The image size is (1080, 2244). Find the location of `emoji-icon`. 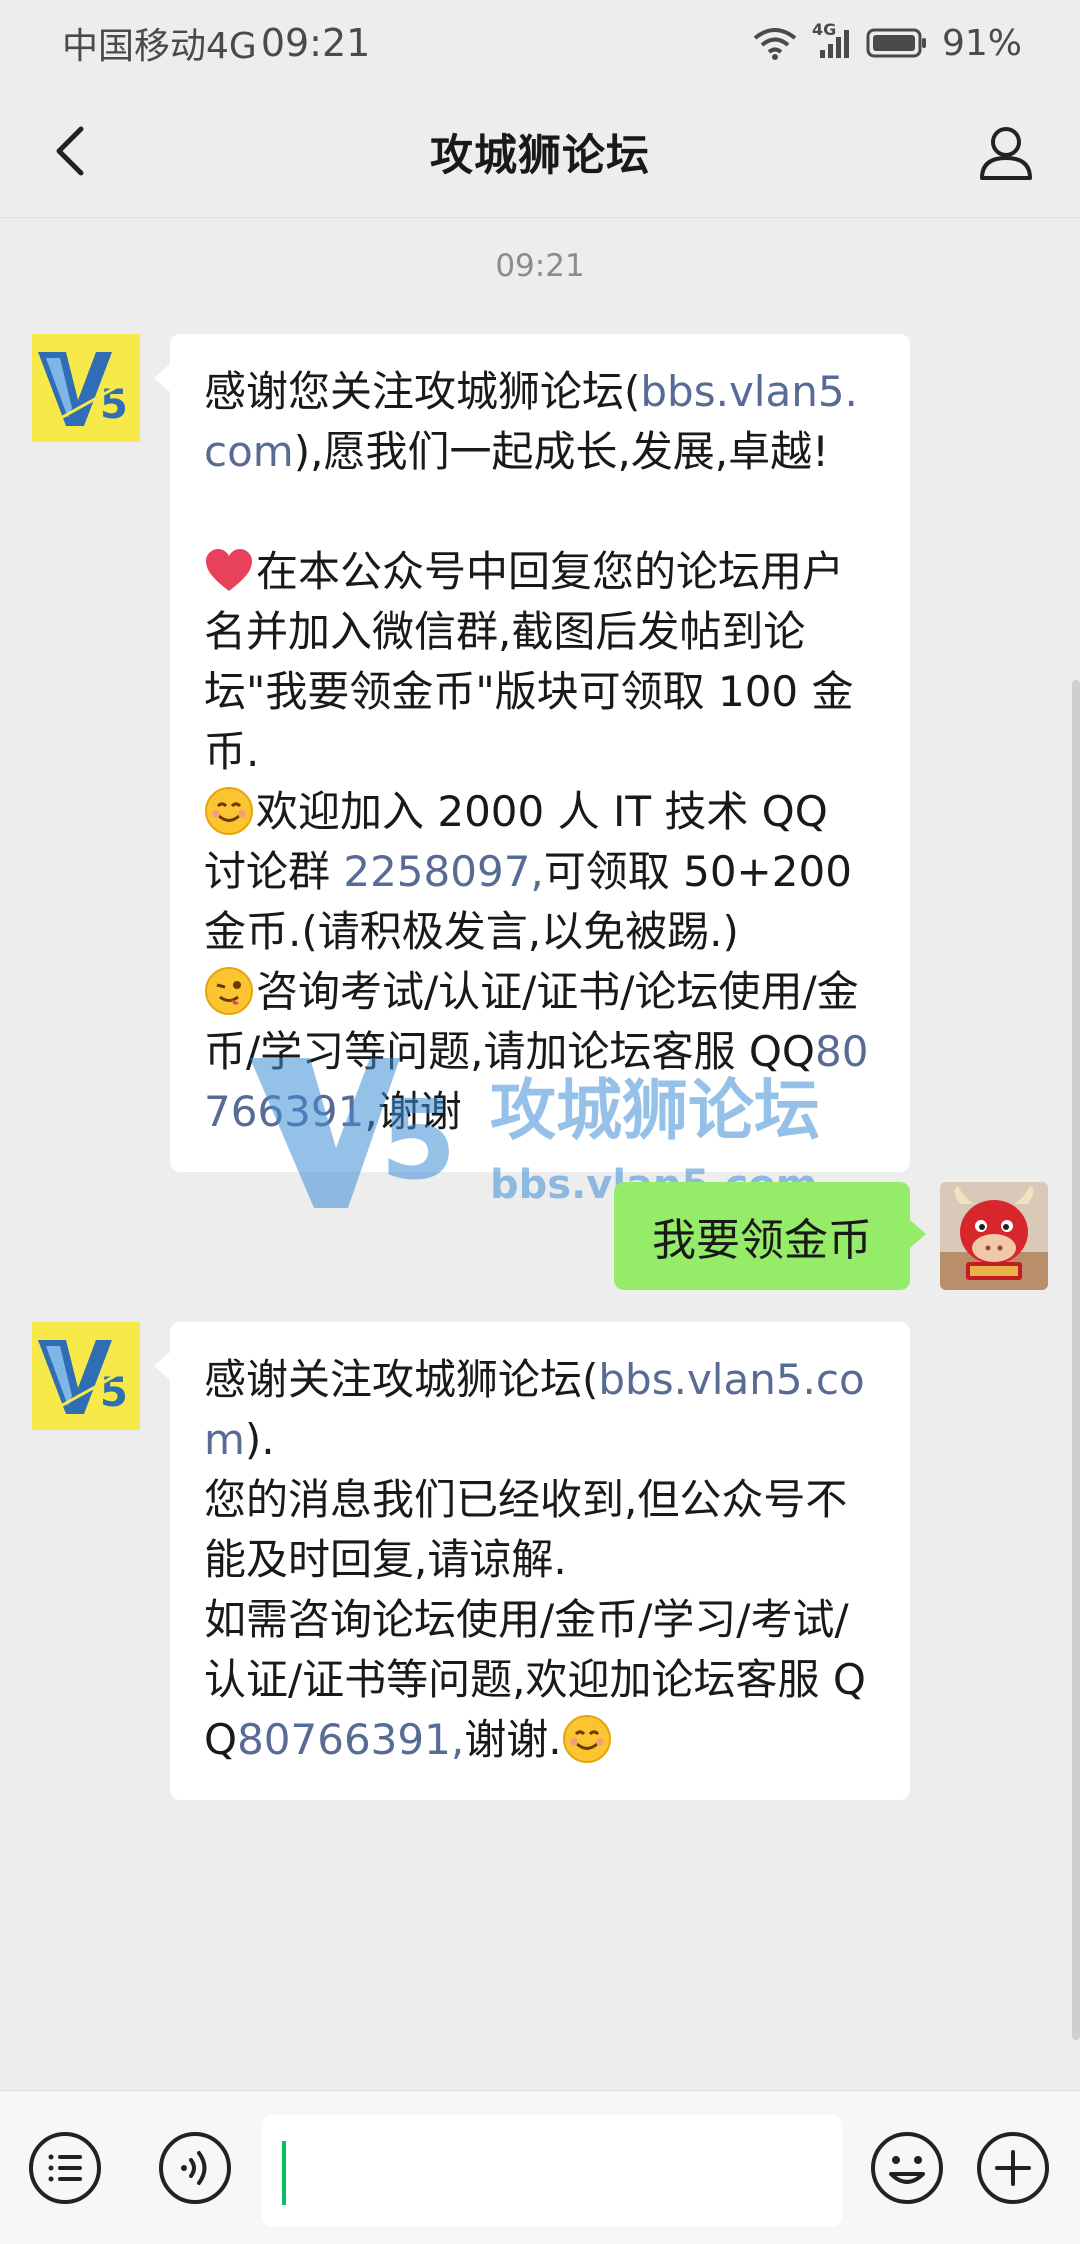

emoji-icon is located at coordinates (907, 2168).